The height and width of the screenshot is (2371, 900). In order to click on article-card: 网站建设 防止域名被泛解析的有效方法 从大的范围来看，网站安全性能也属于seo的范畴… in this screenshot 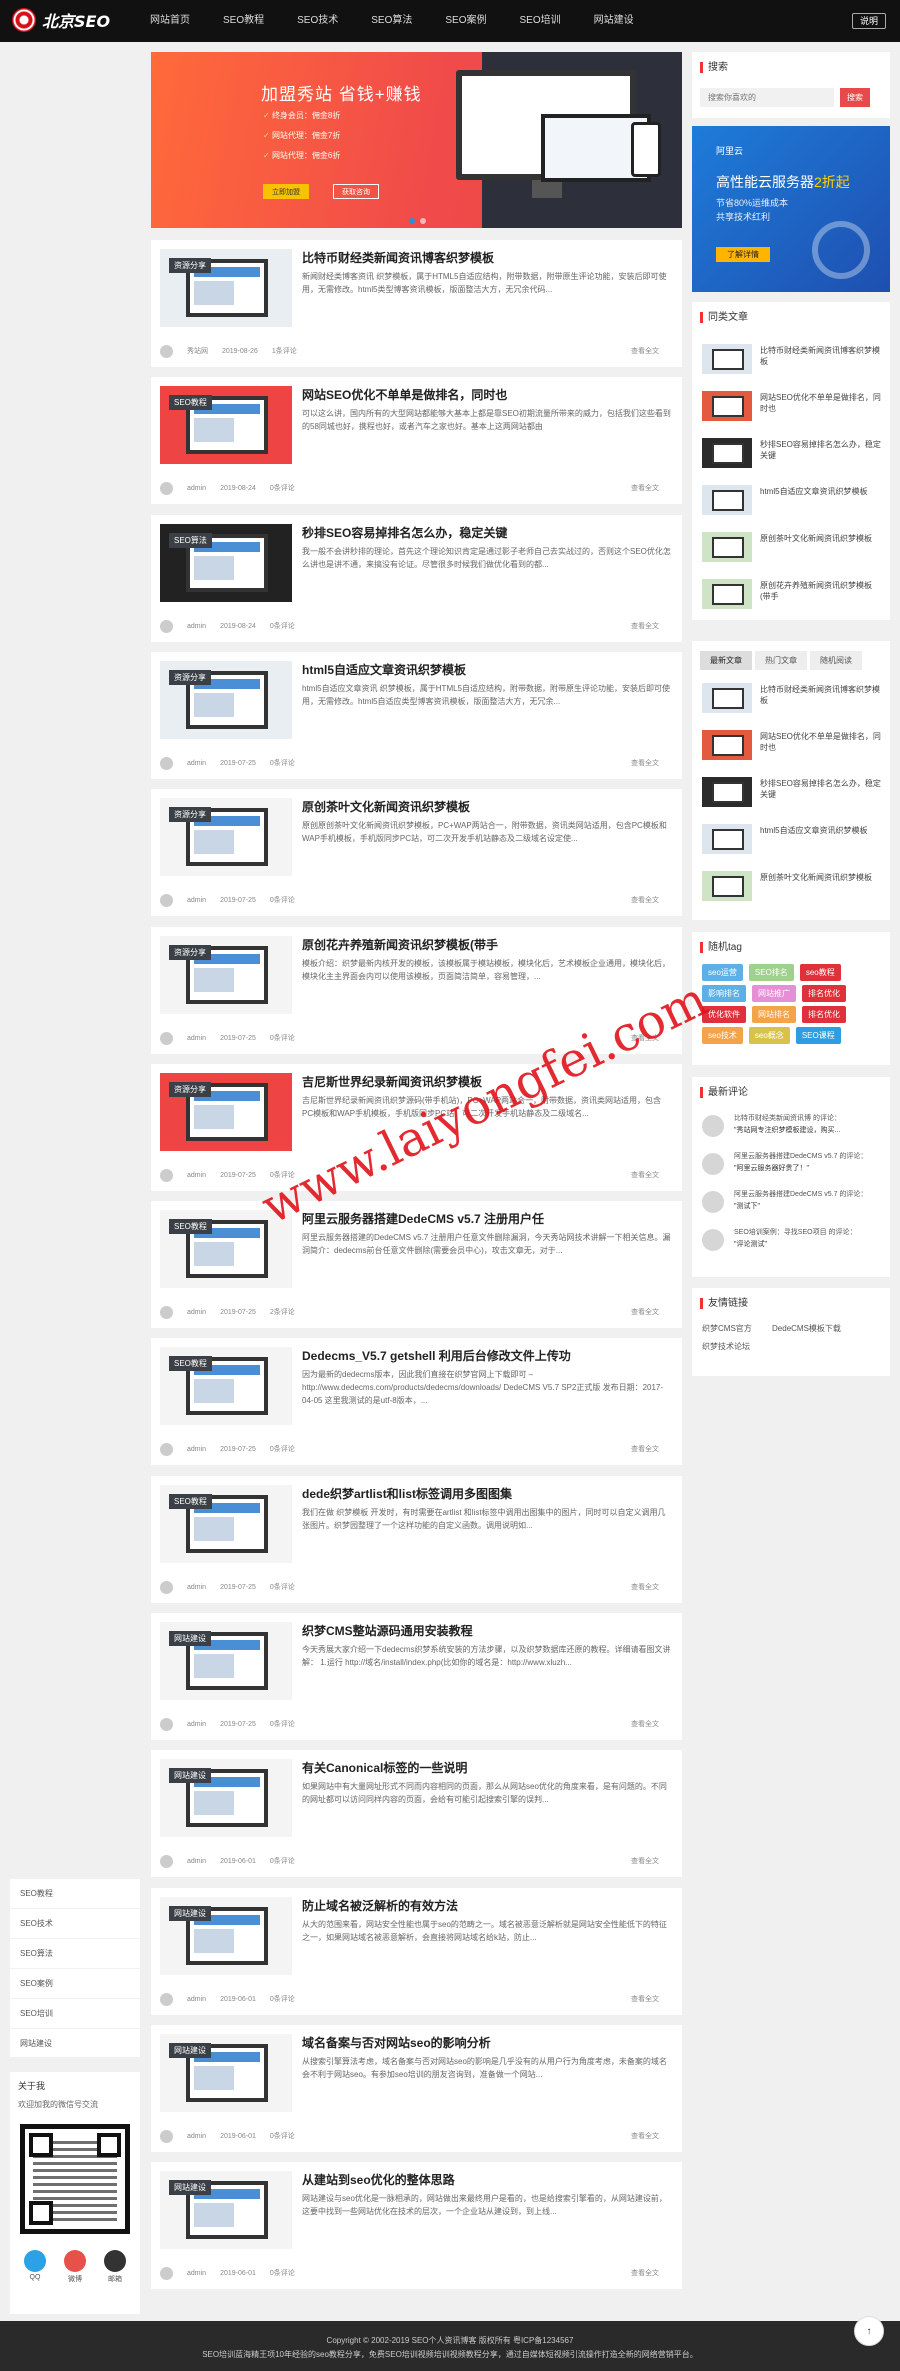, I will do `click(416, 1951)`.